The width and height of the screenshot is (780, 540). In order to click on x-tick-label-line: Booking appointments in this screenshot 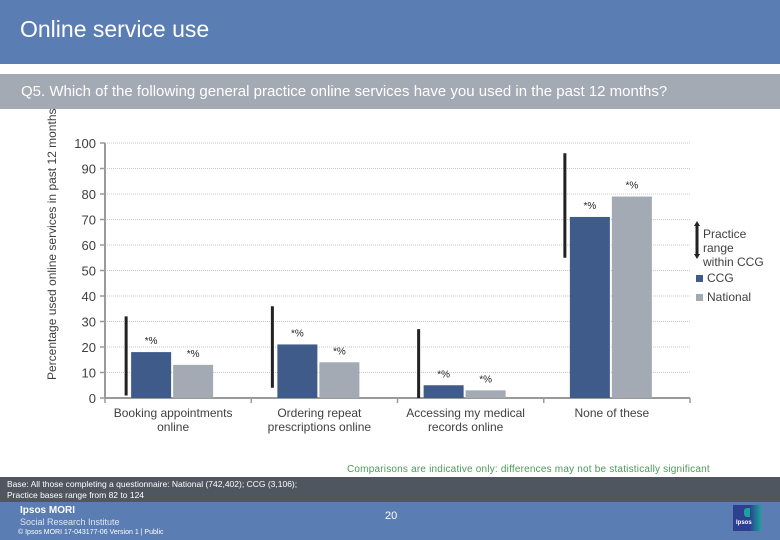, I will do `click(173, 413)`.